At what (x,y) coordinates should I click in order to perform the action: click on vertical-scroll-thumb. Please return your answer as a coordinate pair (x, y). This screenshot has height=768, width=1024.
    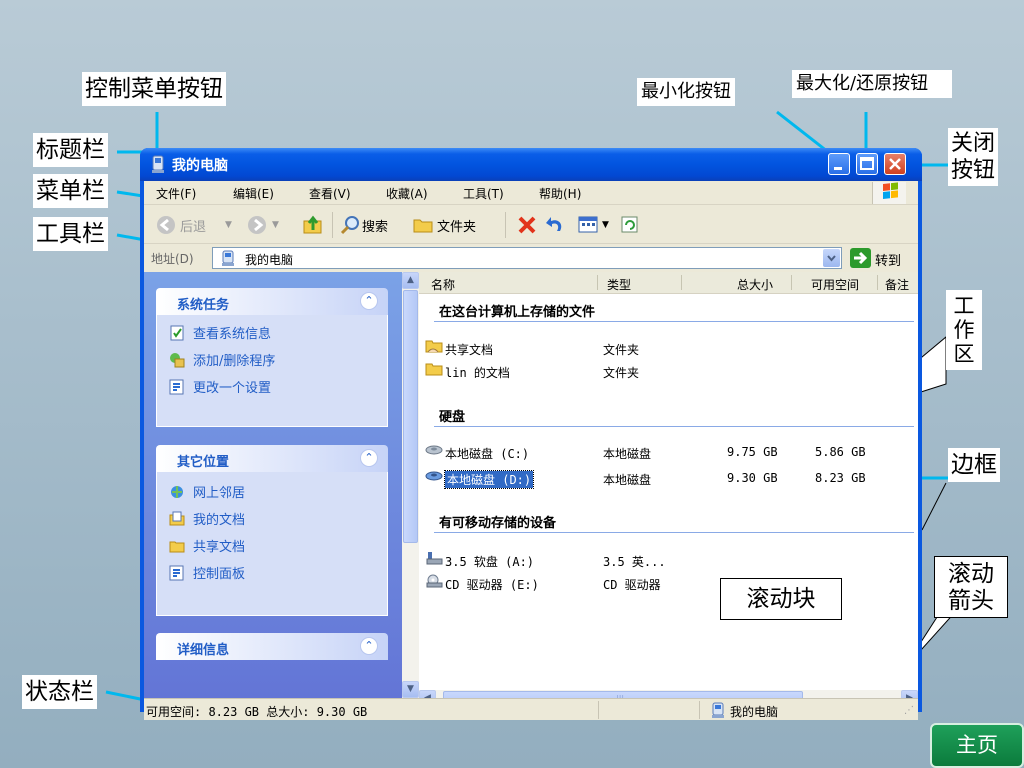
    Looking at the image, I should click on (410, 416).